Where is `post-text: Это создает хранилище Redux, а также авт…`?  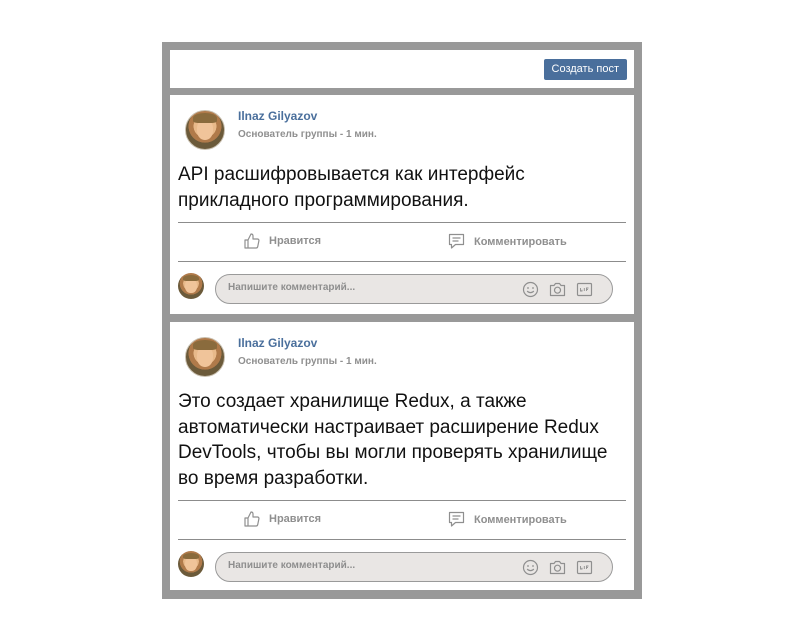
post-text: Это создает хранилище Redux, а также авт… is located at coordinates (393, 440).